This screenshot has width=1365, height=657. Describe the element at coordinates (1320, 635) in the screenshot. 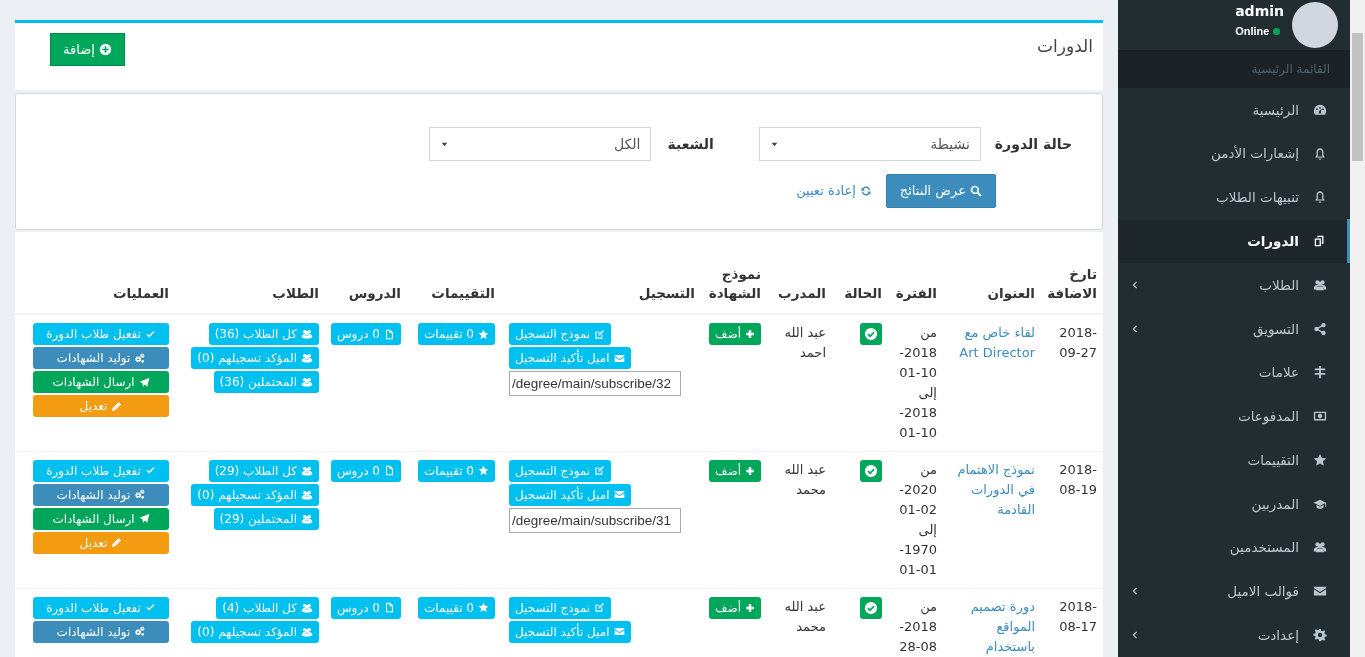

I see `gear-icon` at that location.